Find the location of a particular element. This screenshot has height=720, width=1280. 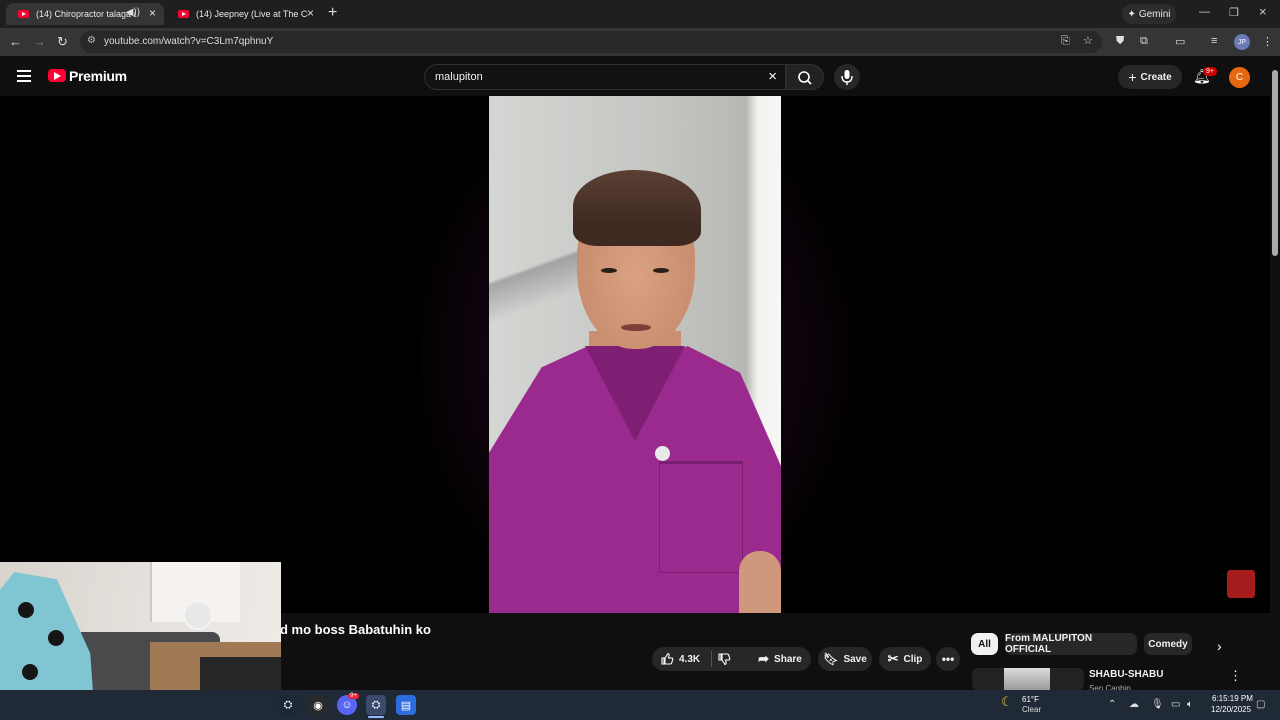

more-vertical-icon: ⋮ is located at coordinates (1235, 676).